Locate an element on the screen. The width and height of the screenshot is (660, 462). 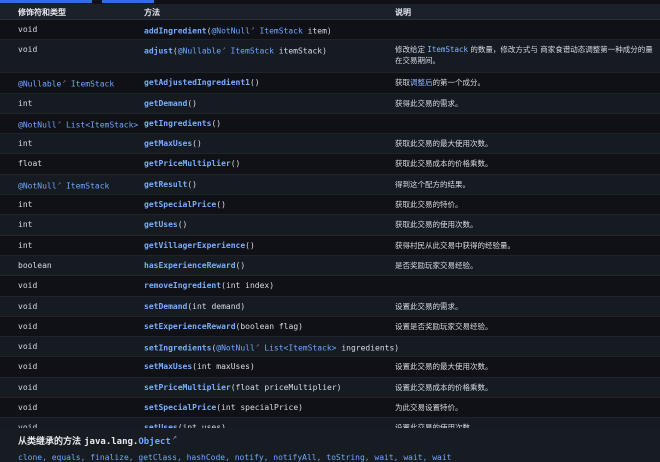
description-text: 获得村民从此交易中获得的经验量。 is located at coordinates (455, 245).